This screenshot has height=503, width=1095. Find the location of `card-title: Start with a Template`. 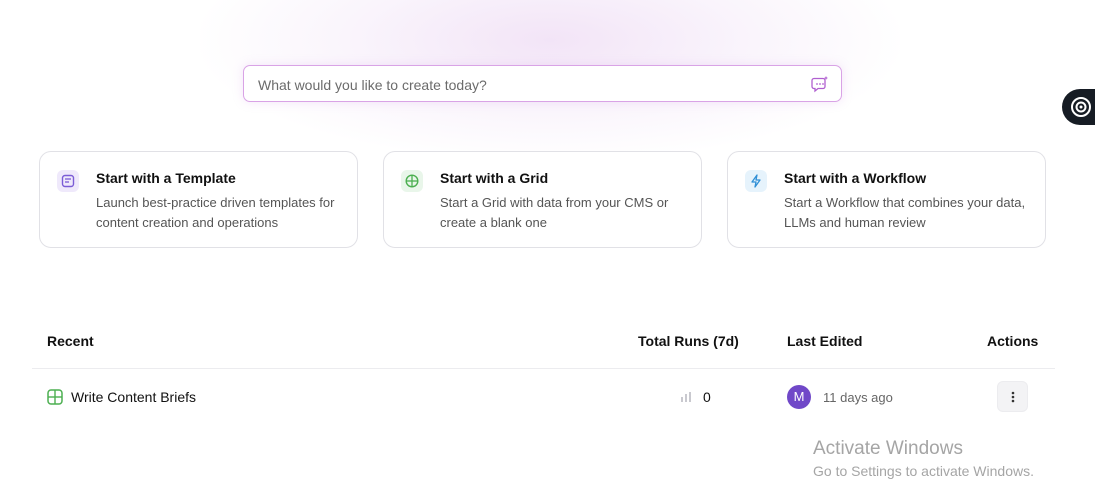

card-title: Start with a Template is located at coordinates (166, 178).